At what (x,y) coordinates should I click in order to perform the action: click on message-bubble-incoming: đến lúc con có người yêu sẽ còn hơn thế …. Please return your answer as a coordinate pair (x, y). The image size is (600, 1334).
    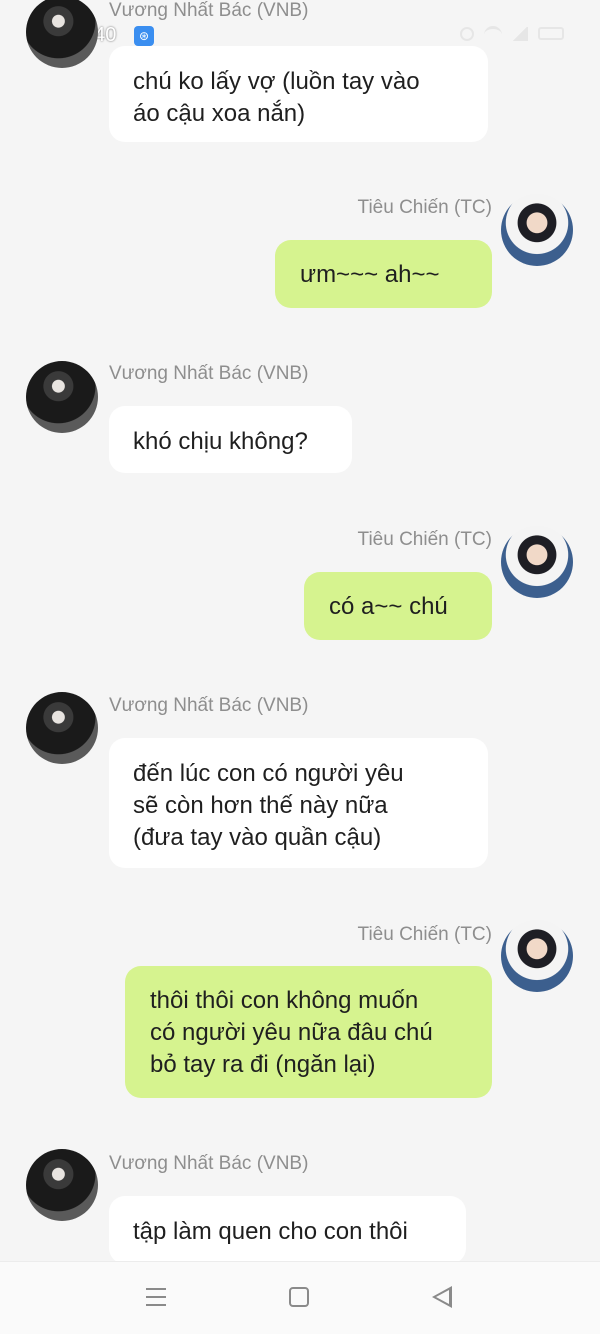
    Looking at the image, I should click on (298, 803).